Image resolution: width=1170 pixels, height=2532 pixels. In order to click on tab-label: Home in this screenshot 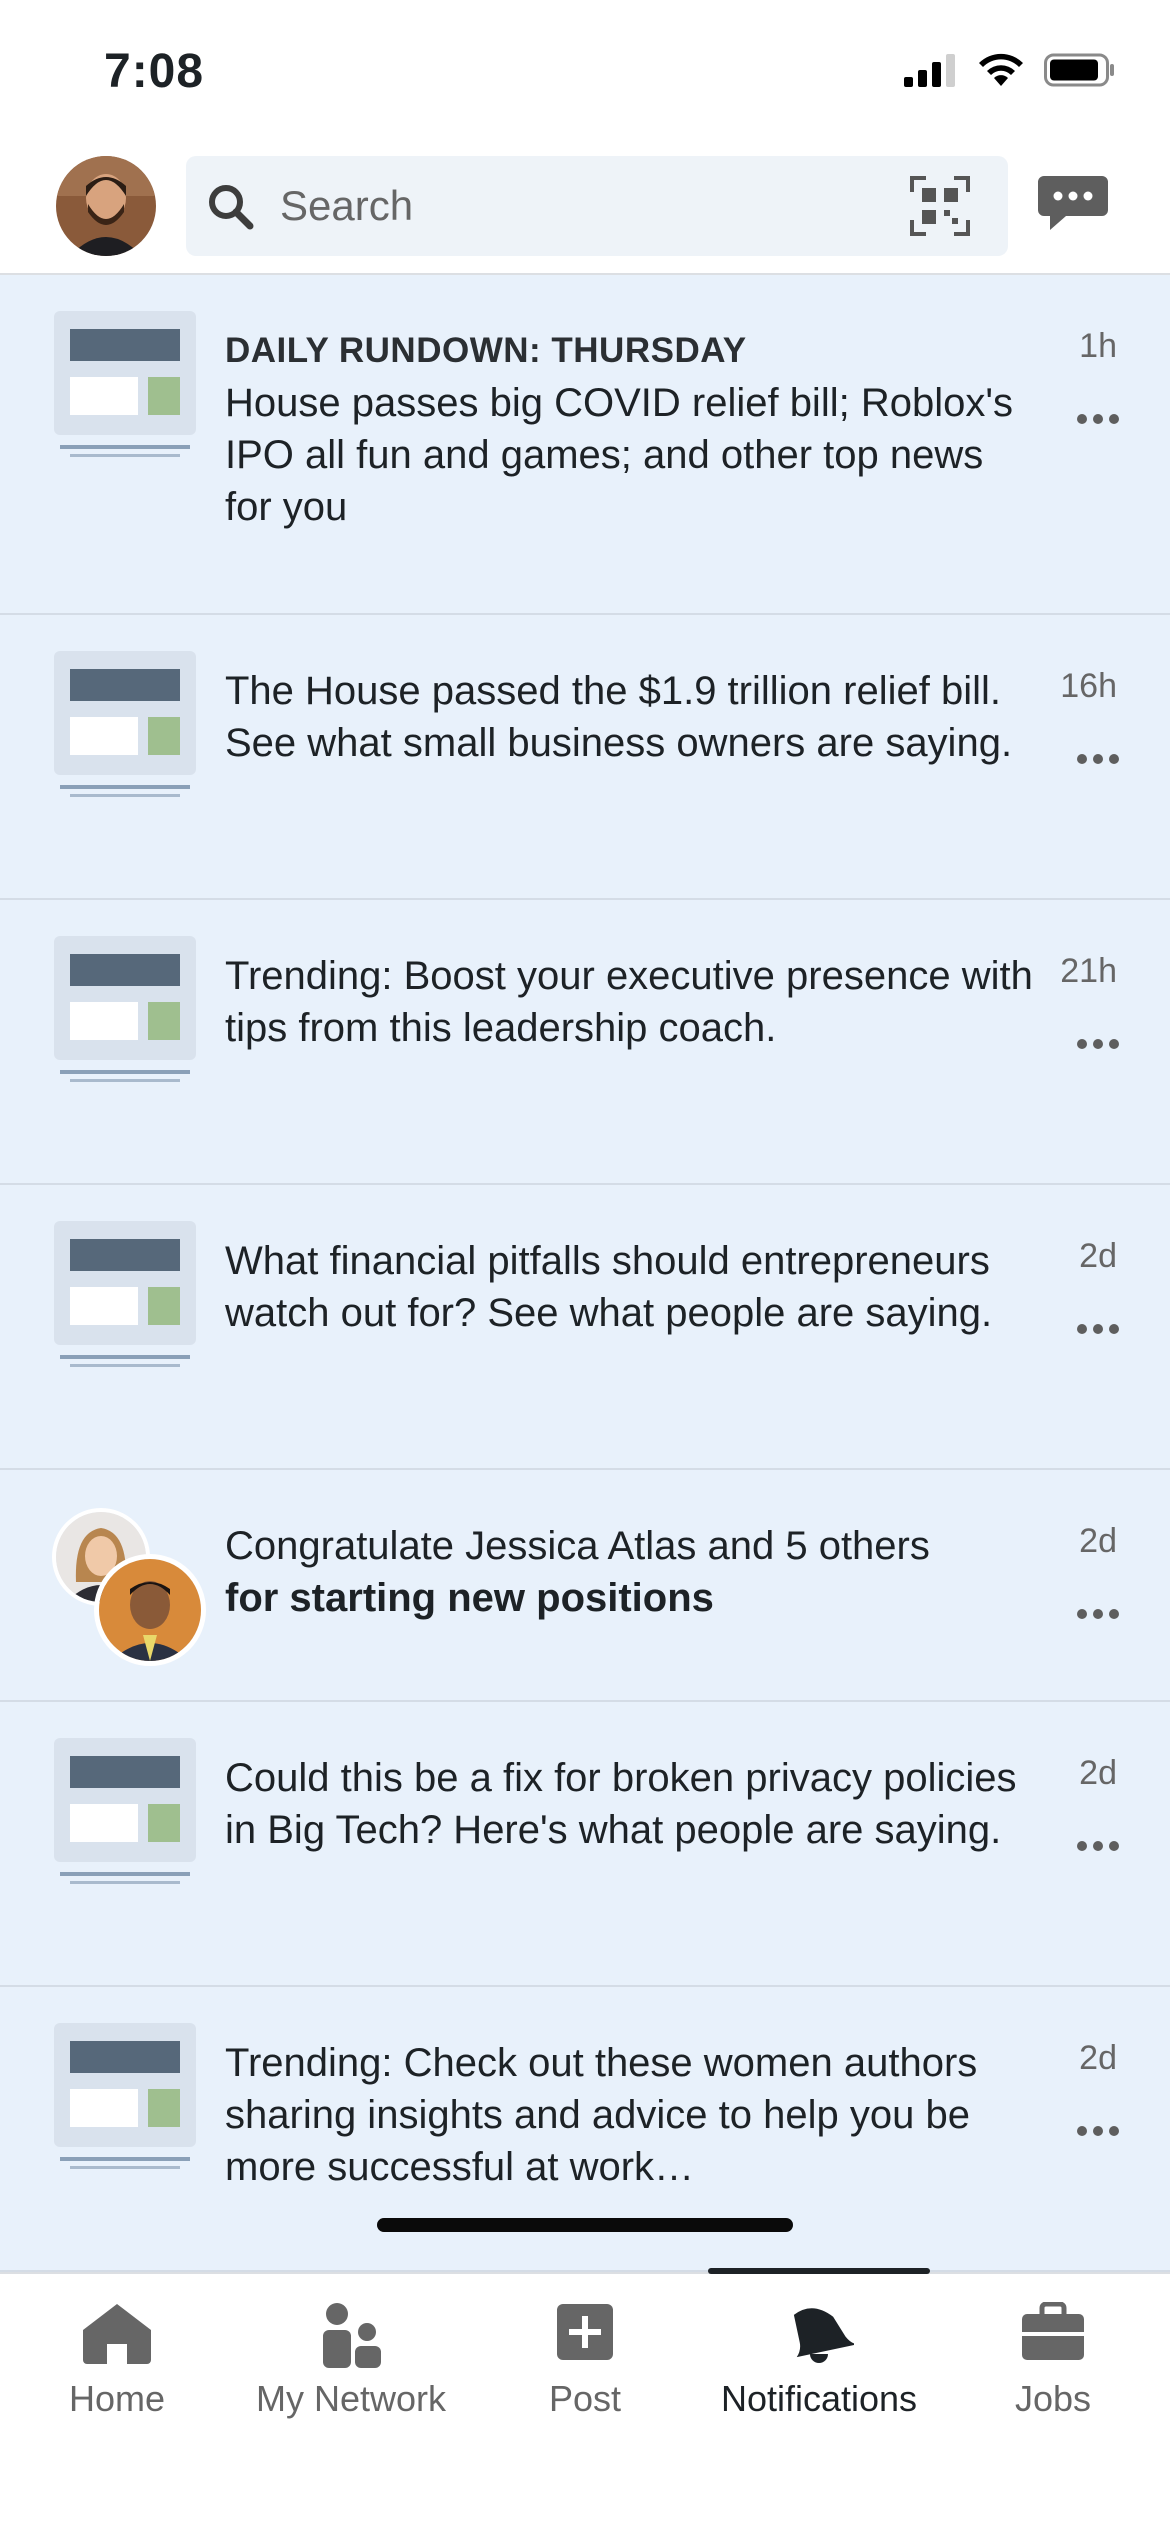, I will do `click(117, 2398)`.